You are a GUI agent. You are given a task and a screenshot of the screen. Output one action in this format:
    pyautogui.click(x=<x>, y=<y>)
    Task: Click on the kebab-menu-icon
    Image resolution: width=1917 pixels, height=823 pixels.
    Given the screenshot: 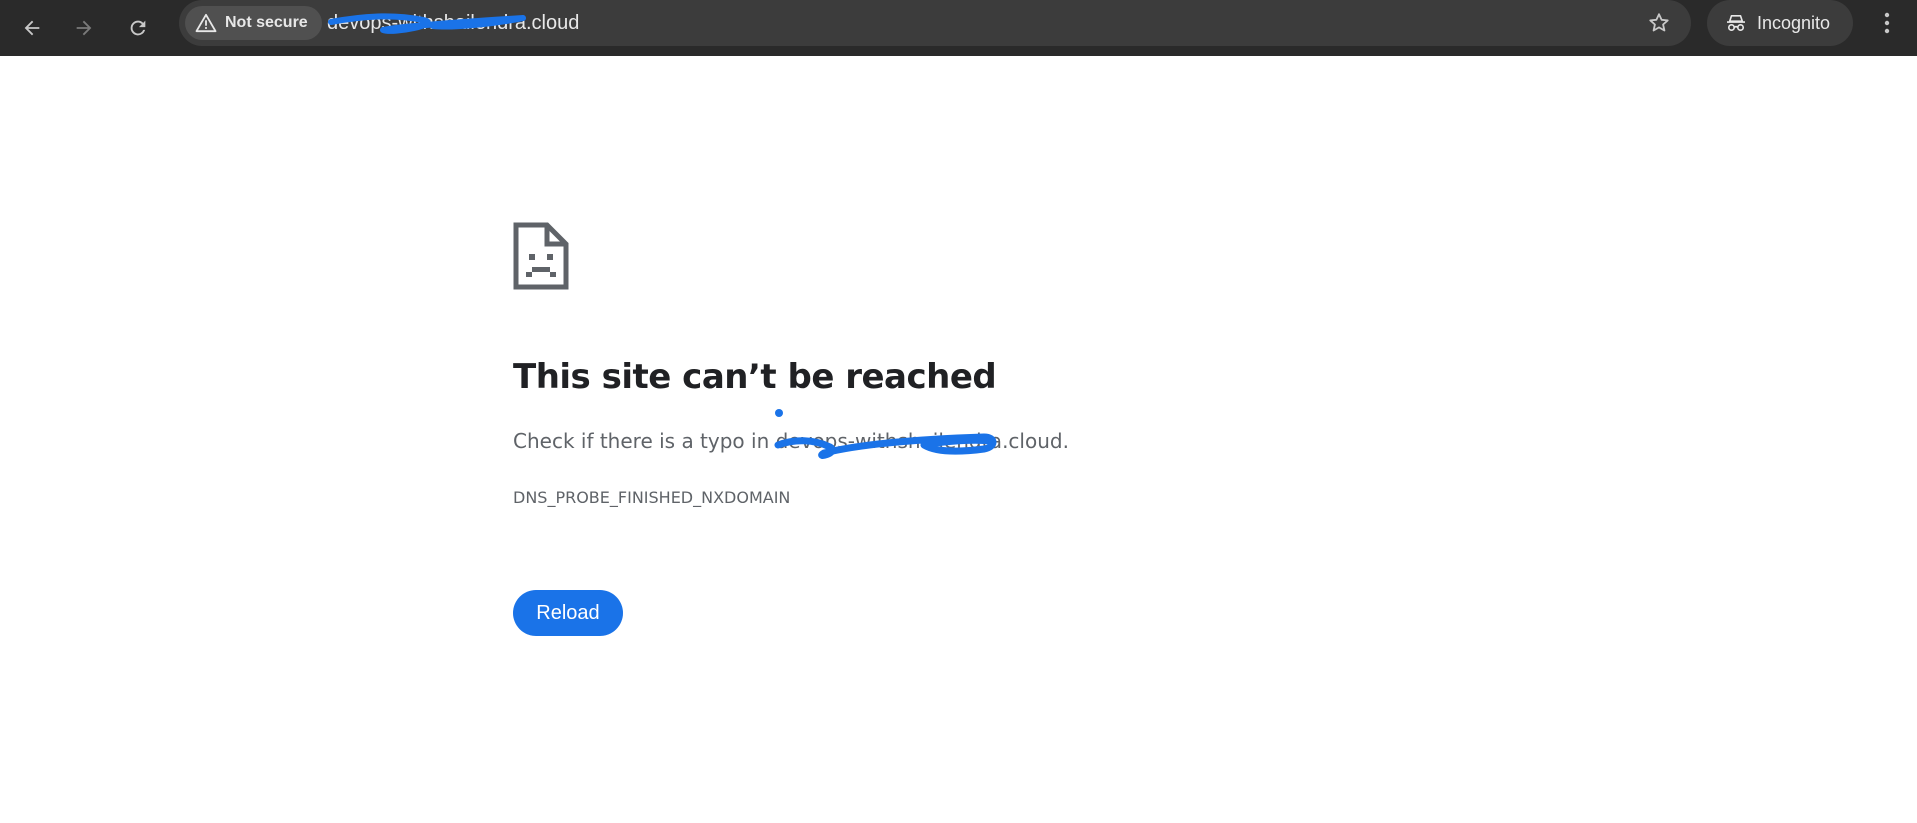 What is the action you would take?
    pyautogui.click(x=1887, y=23)
    